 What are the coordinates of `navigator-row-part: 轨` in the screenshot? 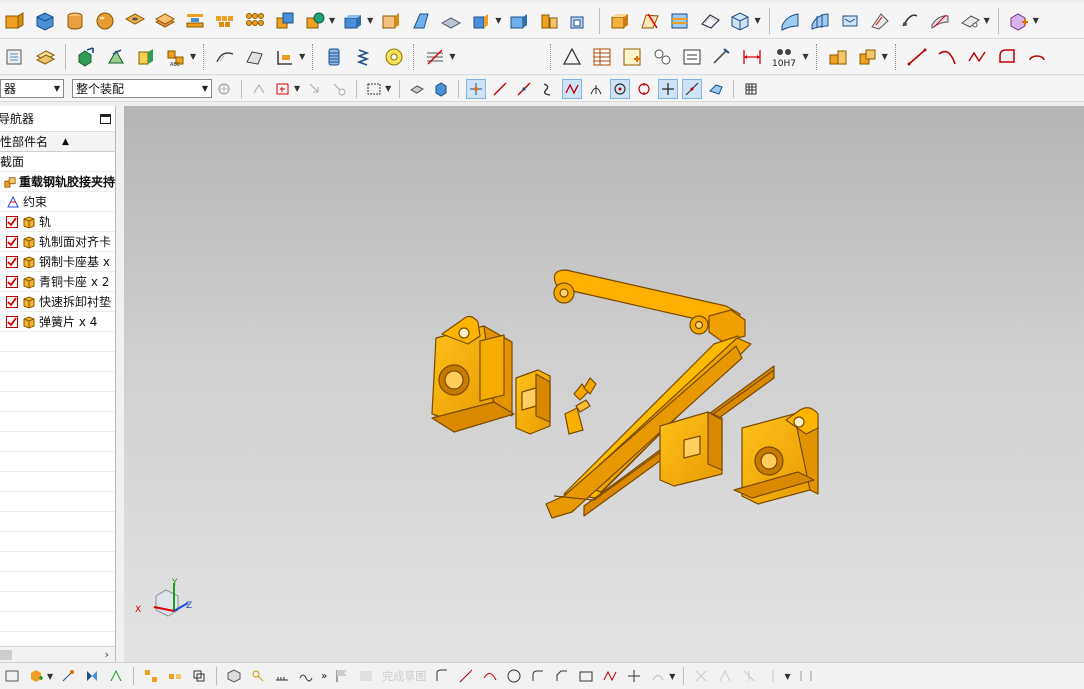 It's located at (57, 222).